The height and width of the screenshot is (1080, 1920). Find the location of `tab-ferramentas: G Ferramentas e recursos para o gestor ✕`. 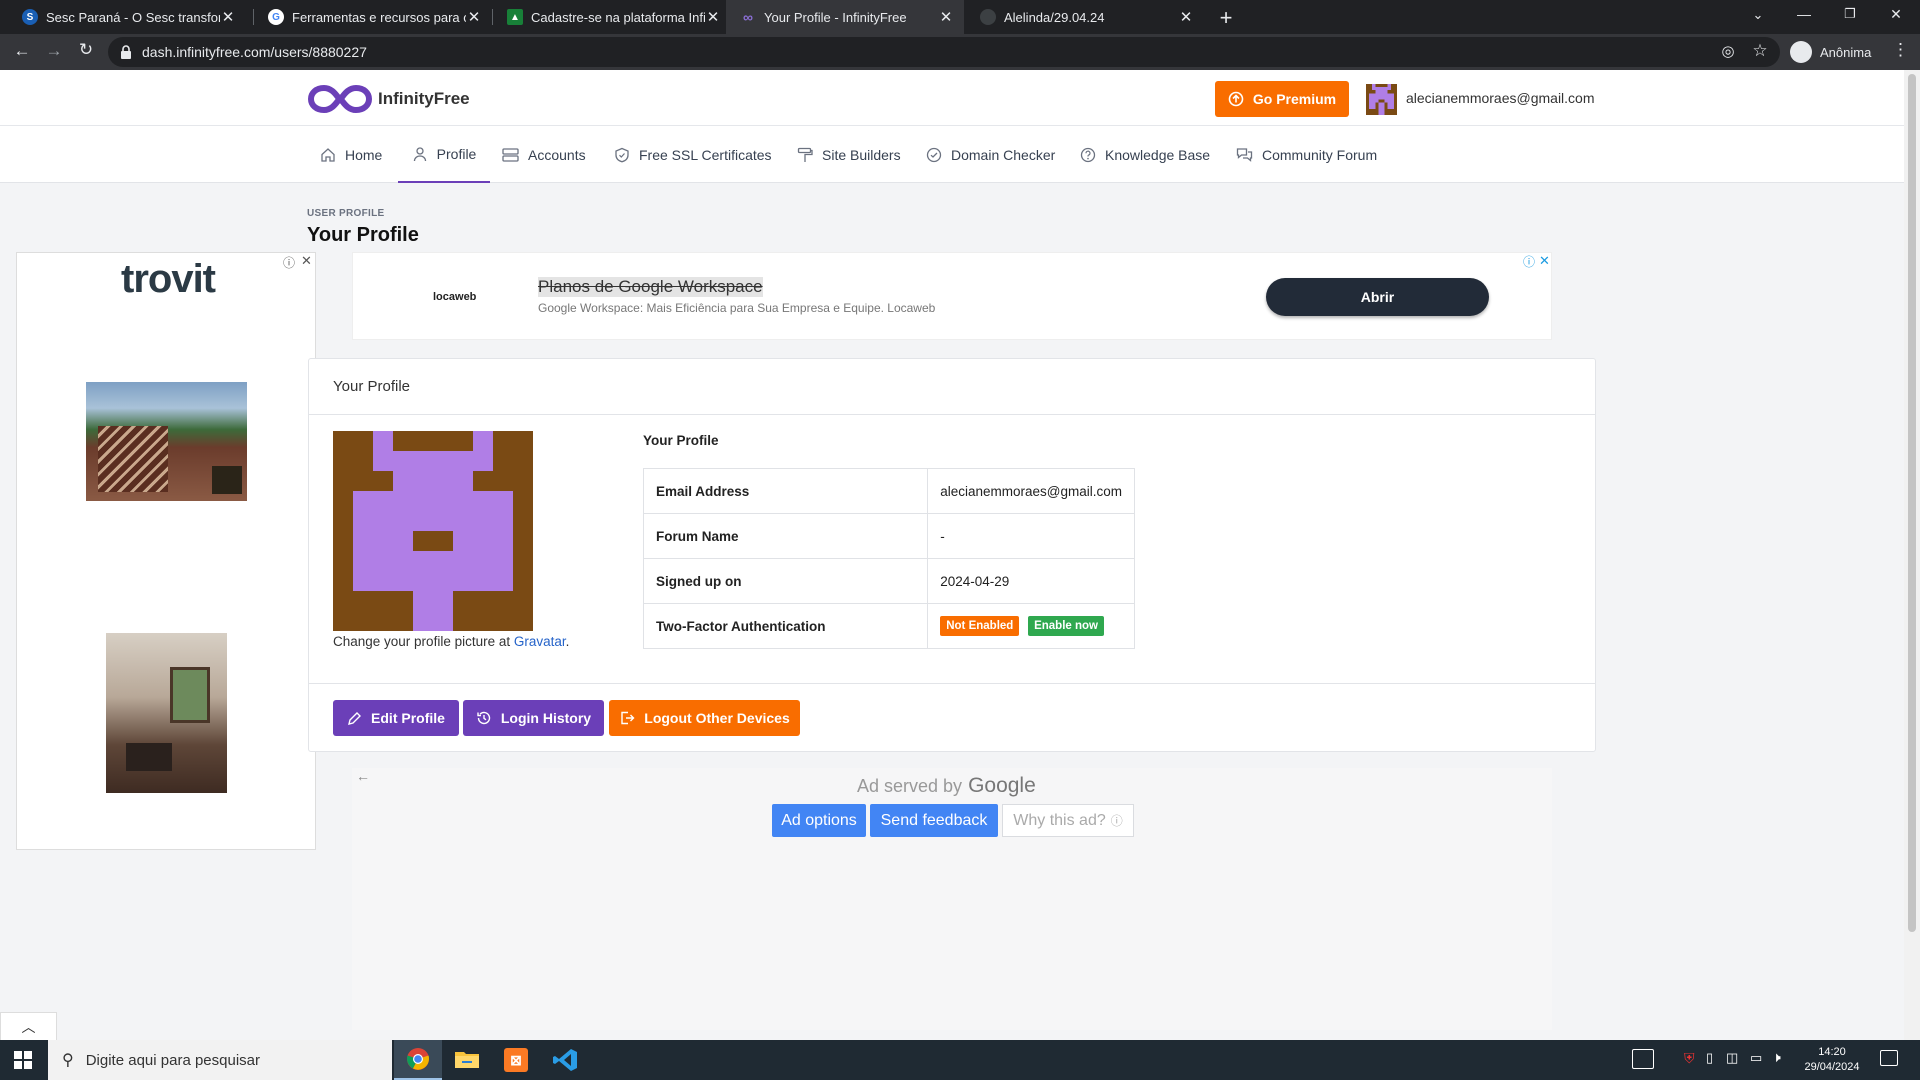

tab-ferramentas: G Ferramentas e recursos para o gestor ✕ is located at coordinates (373, 17).